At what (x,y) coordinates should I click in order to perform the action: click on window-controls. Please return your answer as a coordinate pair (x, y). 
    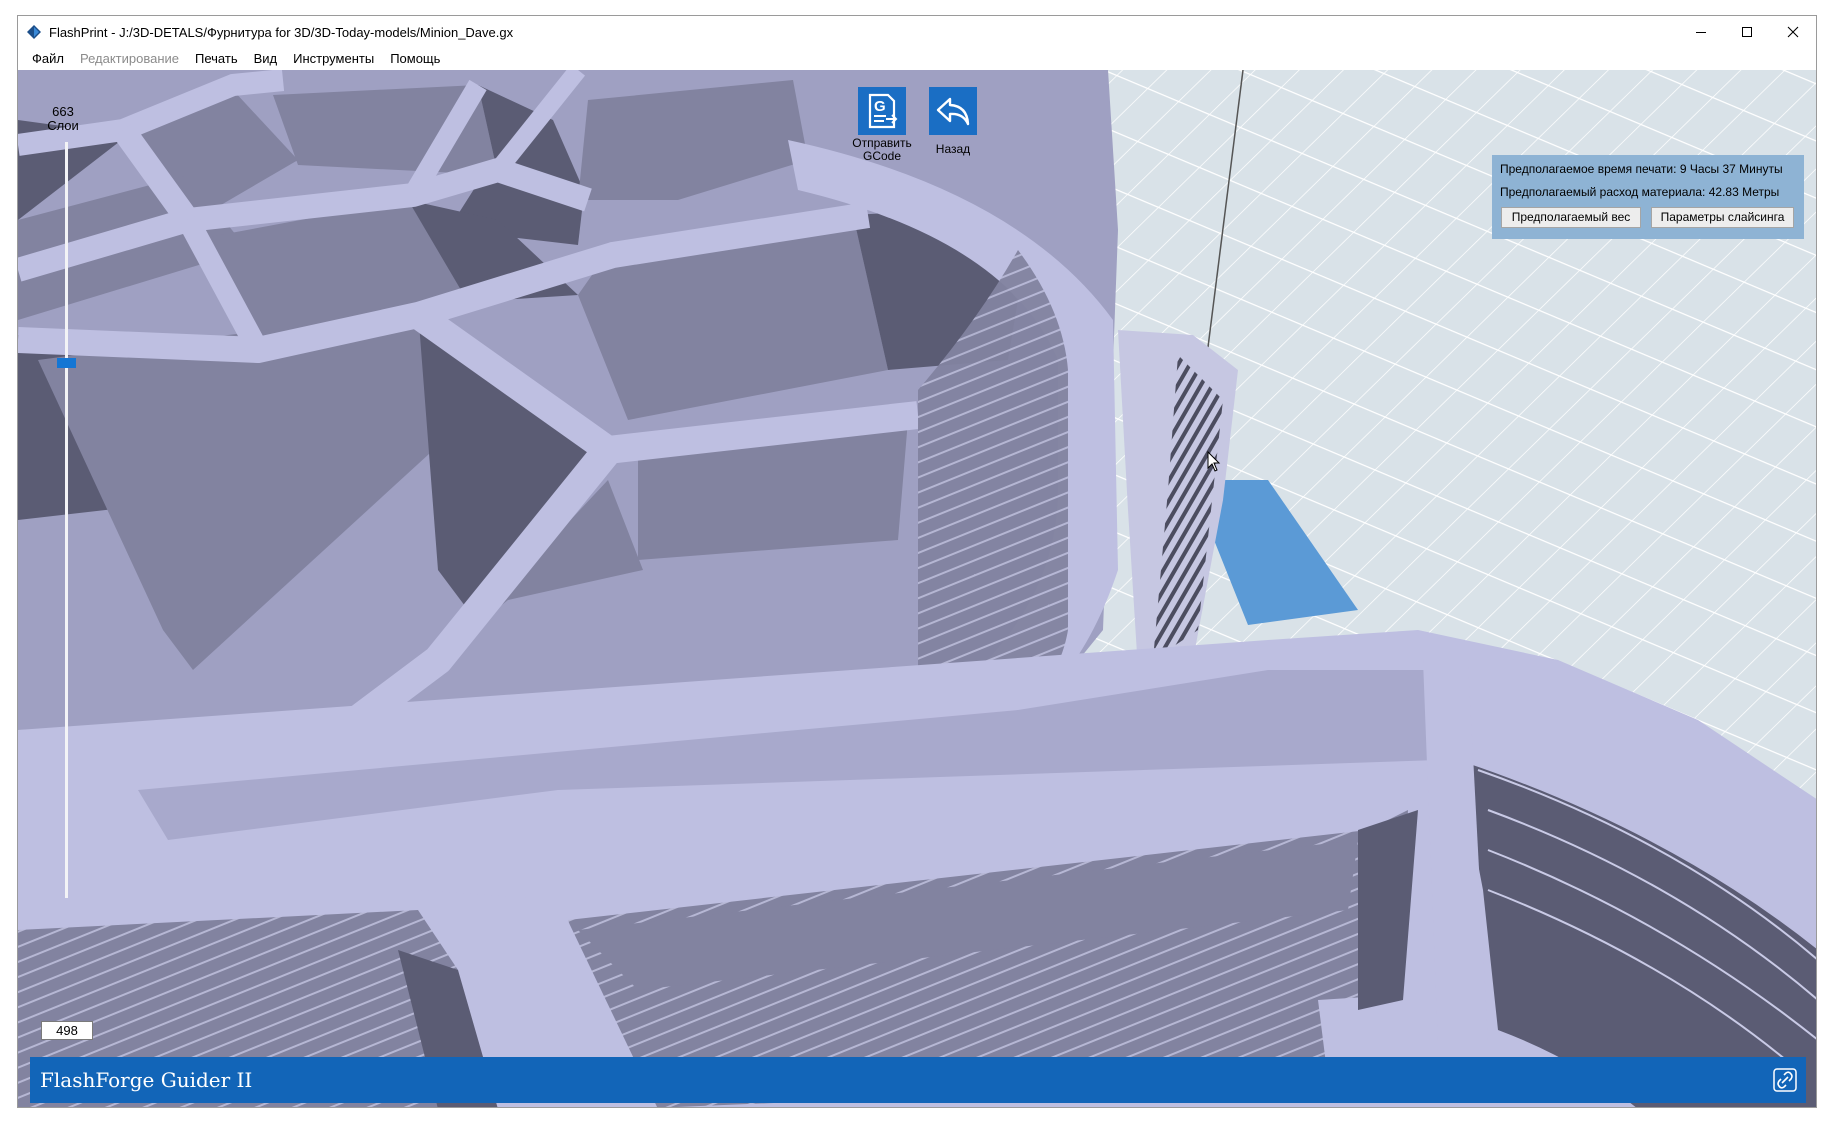
    Looking at the image, I should click on (1747, 32).